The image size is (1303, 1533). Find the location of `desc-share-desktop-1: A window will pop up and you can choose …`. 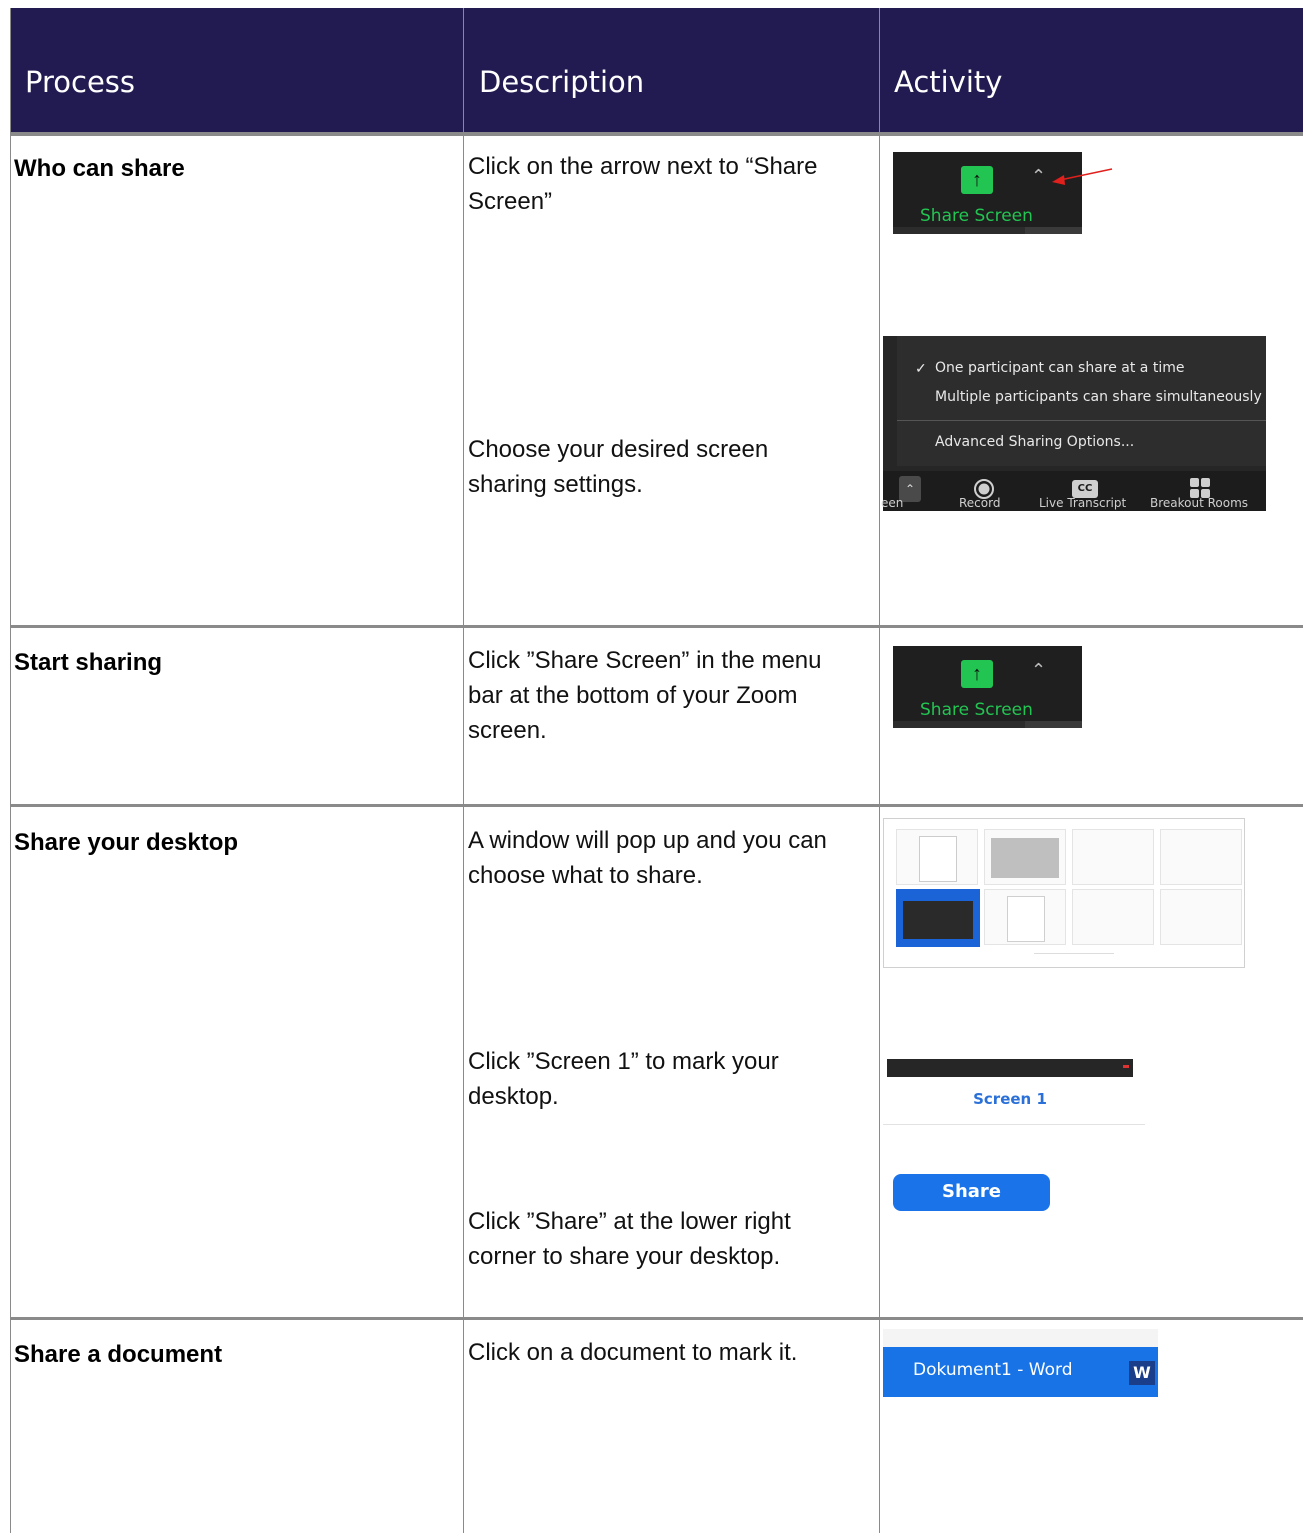

desc-share-desktop-1: A window will pop up and you can choose … is located at coordinates (647, 858).